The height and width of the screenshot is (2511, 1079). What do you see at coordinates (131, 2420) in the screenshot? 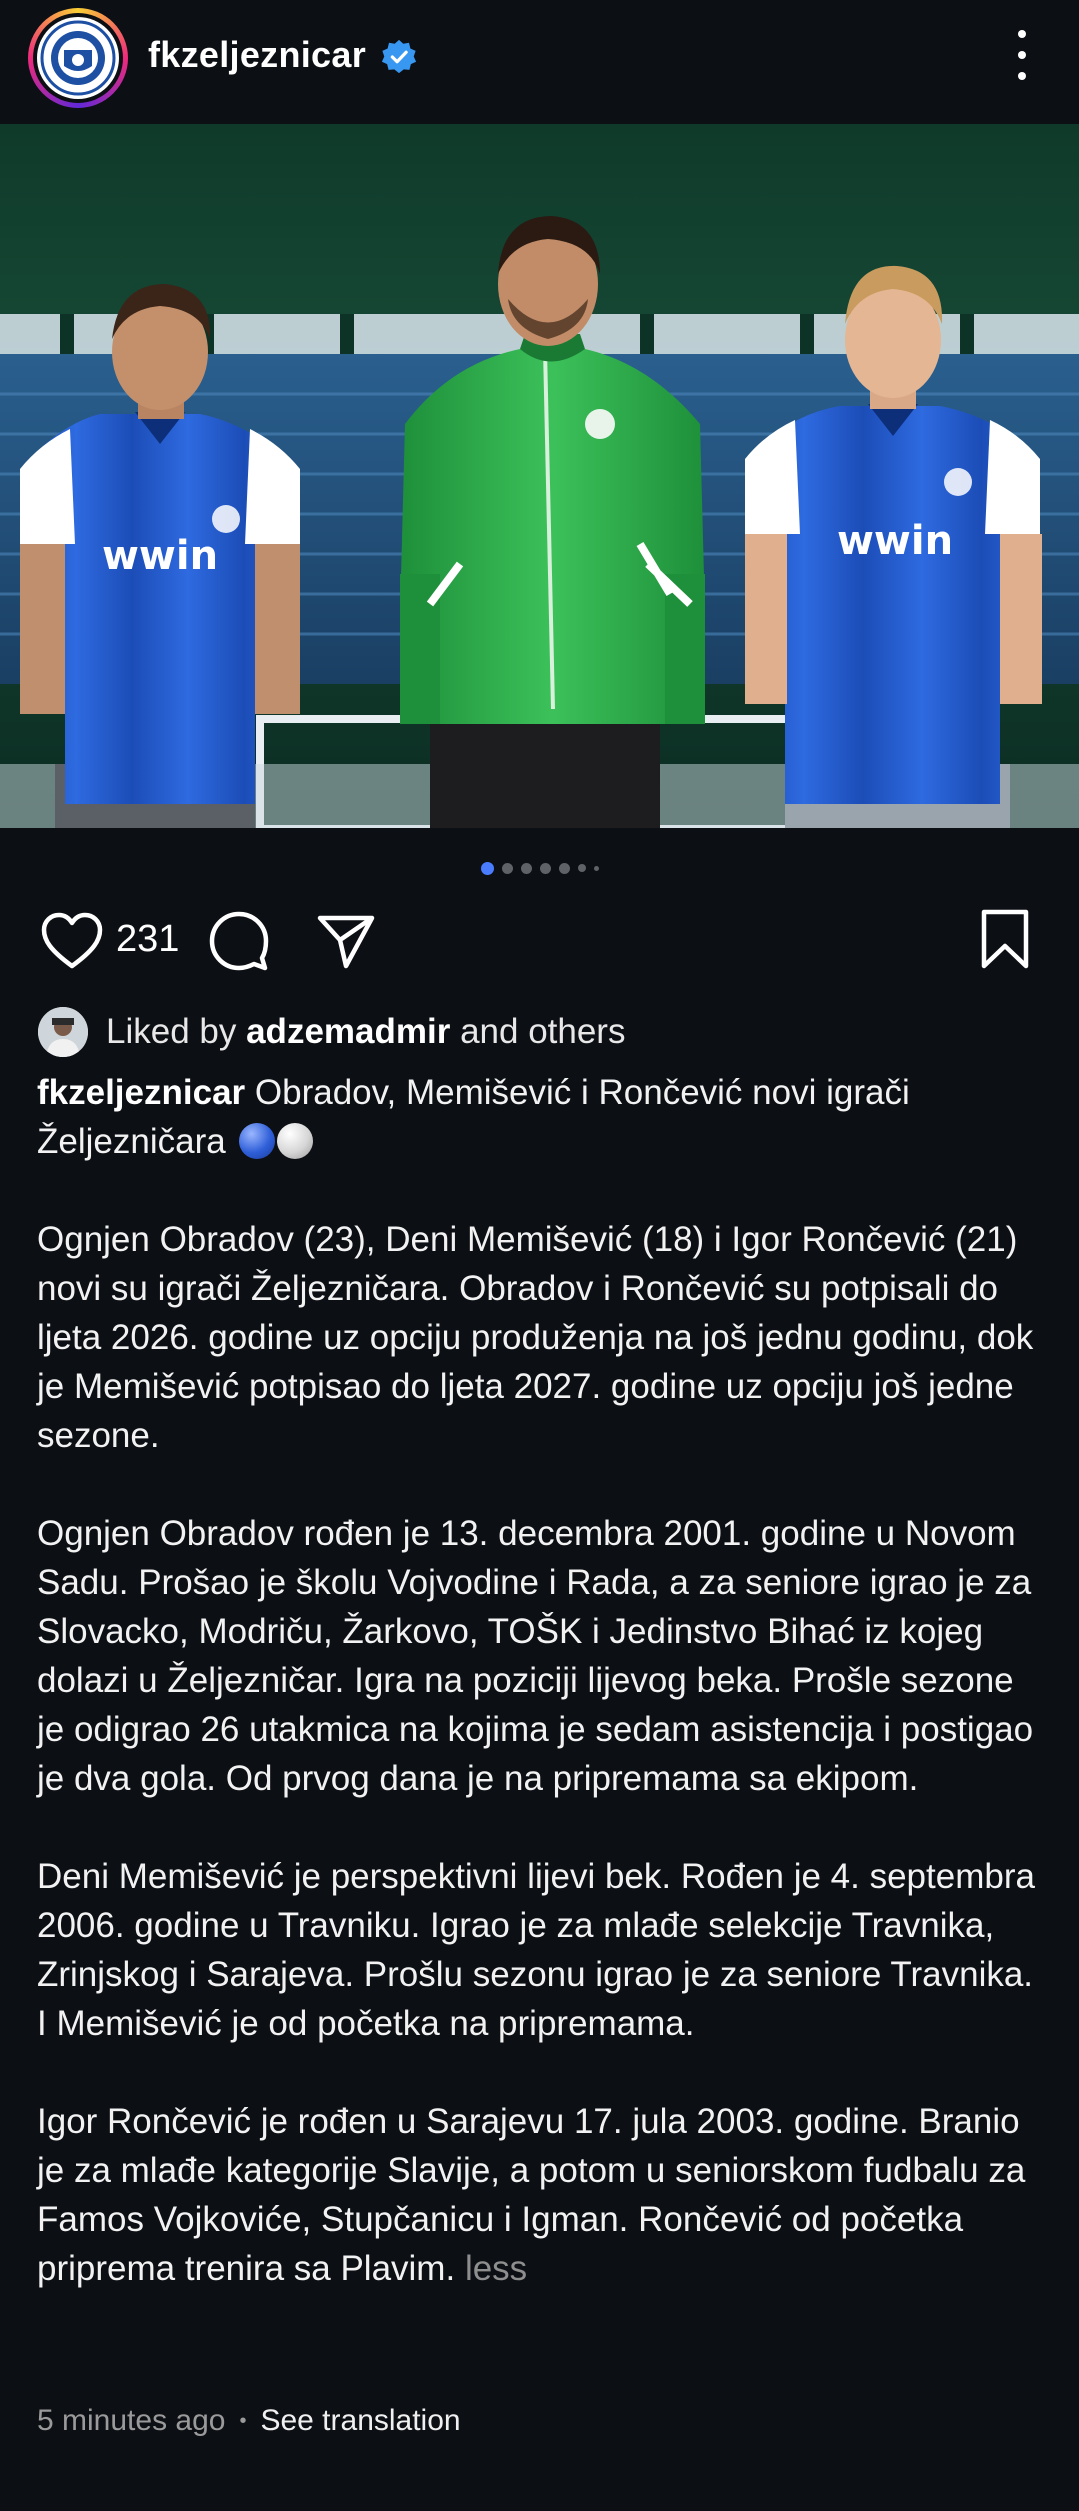
I see `post-timestamp: 5 minutes ago` at bounding box center [131, 2420].